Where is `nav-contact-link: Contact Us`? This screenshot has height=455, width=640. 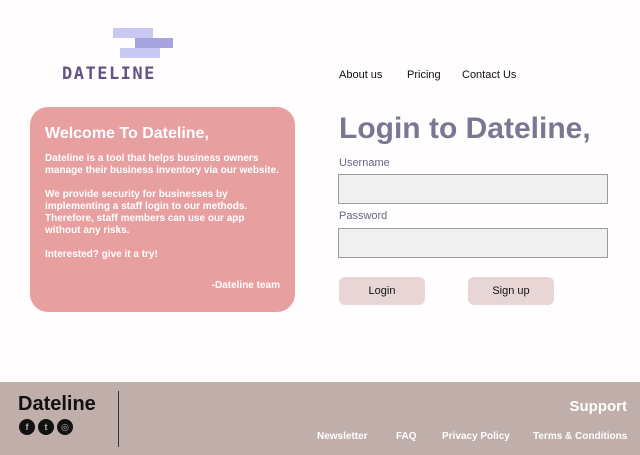 nav-contact-link: Contact Us is located at coordinates (502, 75).